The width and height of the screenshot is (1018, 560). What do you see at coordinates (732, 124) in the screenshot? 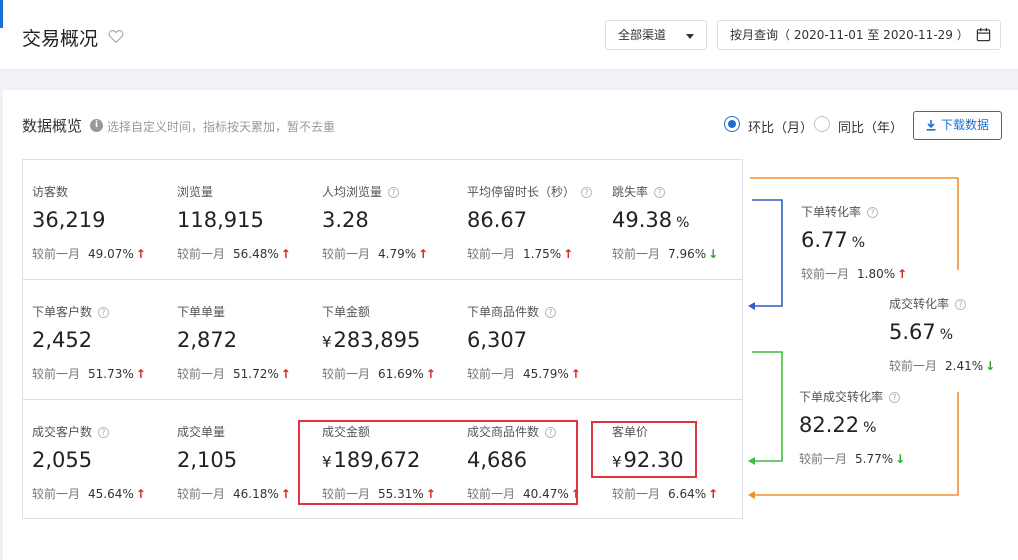
I see `radio-mom` at bounding box center [732, 124].